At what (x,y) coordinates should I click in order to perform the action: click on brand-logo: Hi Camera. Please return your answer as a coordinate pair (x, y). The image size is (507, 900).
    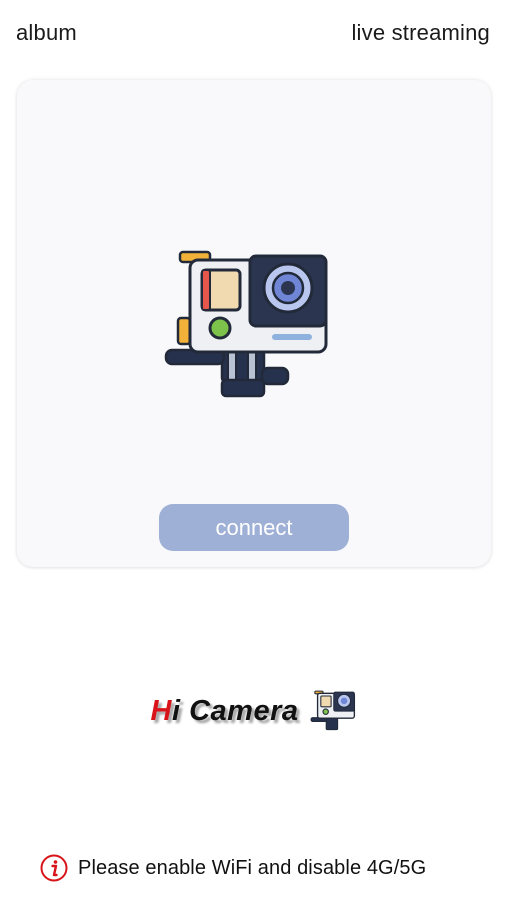
    Looking at the image, I should click on (253, 711).